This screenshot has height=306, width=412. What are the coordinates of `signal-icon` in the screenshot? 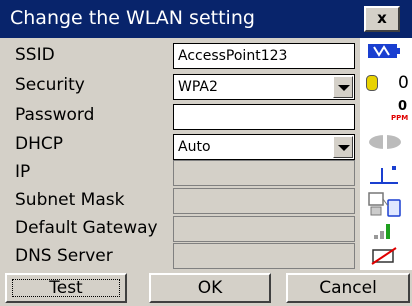 It's located at (382, 231).